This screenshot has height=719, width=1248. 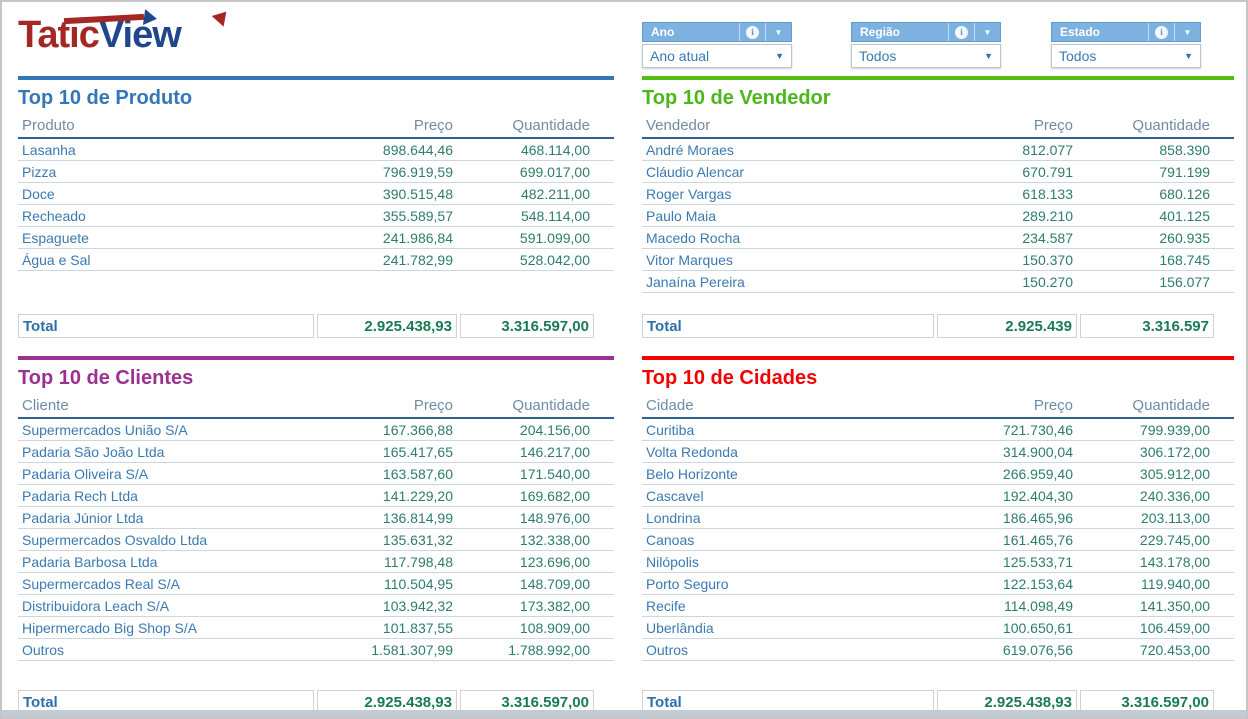 What do you see at coordinates (554, 495) in the screenshot?
I see `row-quantidade: 169.682,00` at bounding box center [554, 495].